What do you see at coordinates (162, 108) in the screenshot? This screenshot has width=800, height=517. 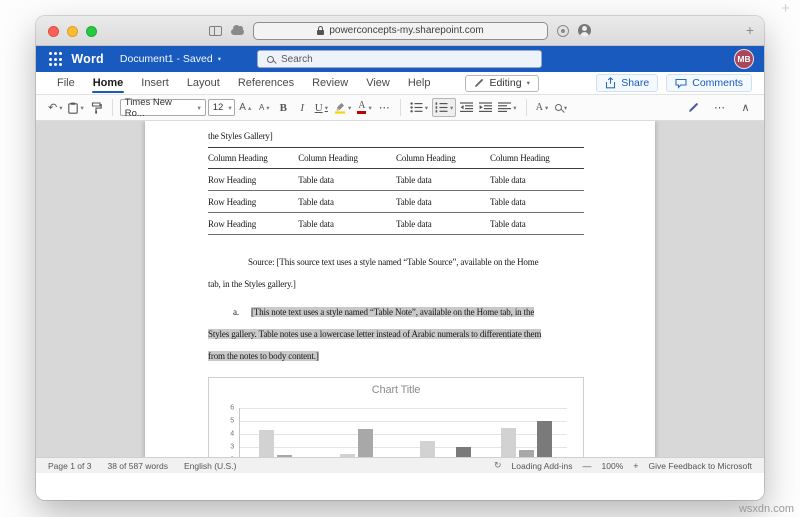 I see `font-name-select: Times New Ro... ▾` at bounding box center [162, 108].